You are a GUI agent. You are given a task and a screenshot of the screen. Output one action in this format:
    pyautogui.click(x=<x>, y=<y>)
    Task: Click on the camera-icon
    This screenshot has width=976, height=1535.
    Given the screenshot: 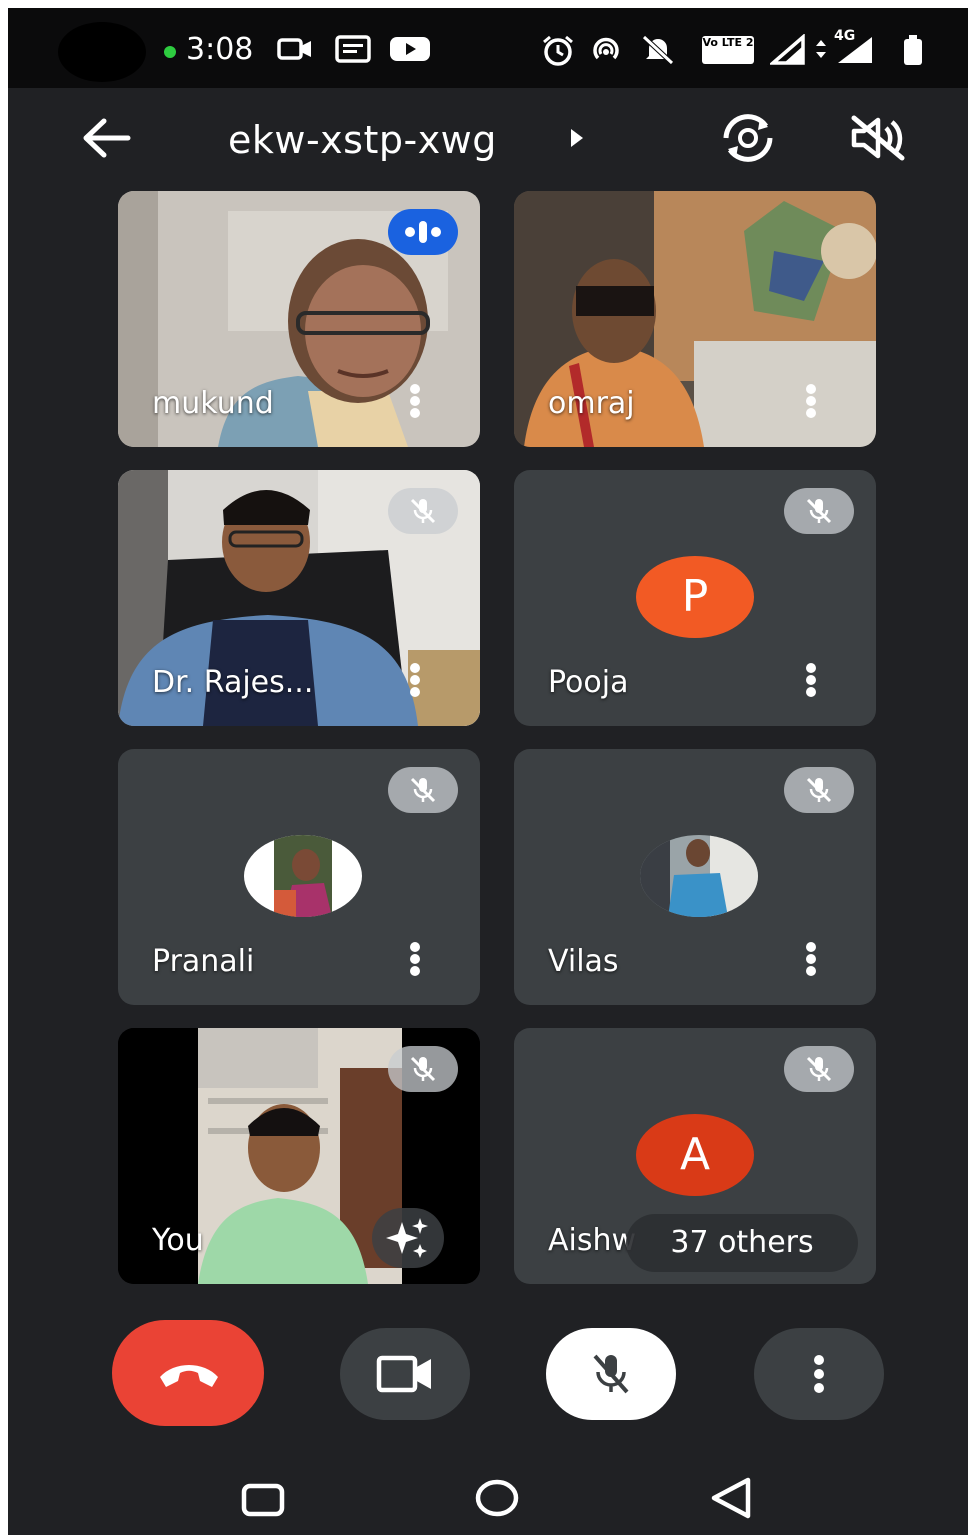 What is the action you would take?
    pyautogui.click(x=294, y=49)
    